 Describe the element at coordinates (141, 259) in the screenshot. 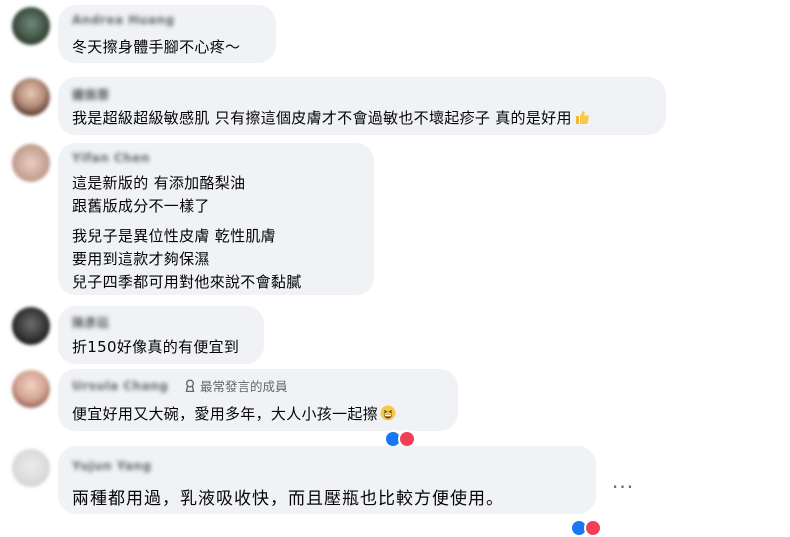

I see `comment-text: 要用到這款才夠保濕` at that location.